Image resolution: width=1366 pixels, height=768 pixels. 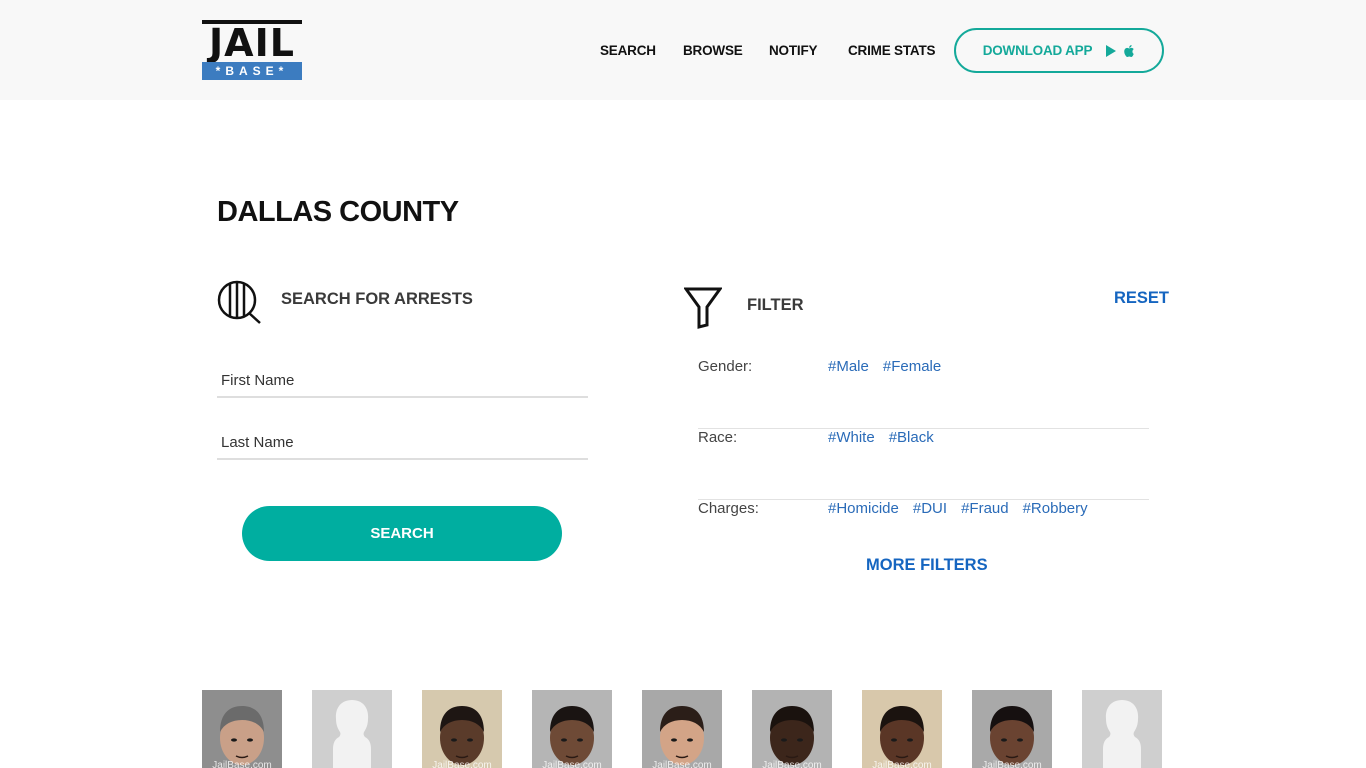 What do you see at coordinates (911, 437) in the screenshot?
I see `tag-black: #Black` at bounding box center [911, 437].